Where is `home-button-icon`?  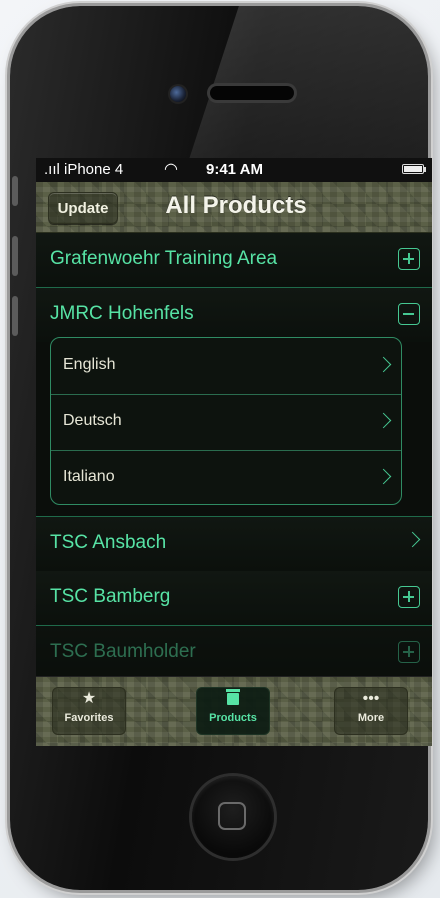 home-button-icon is located at coordinates (232, 816).